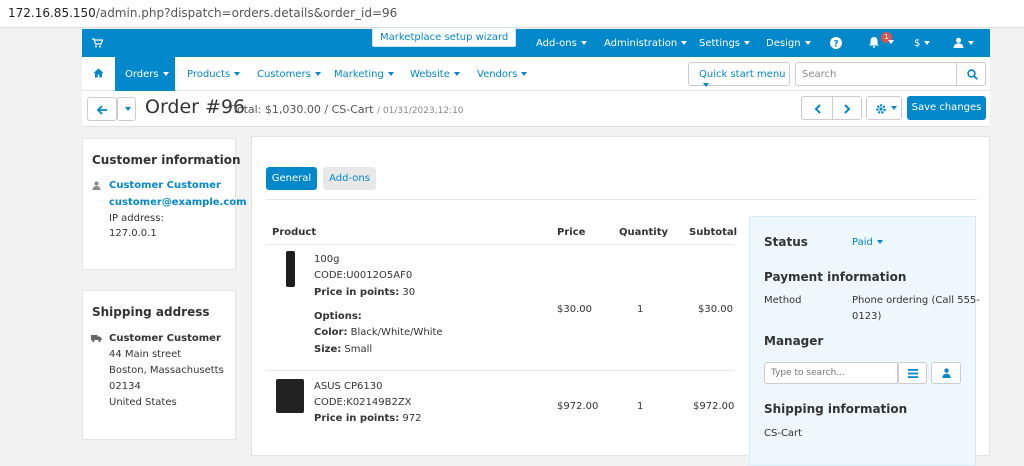  What do you see at coordinates (166, 160) in the screenshot?
I see `customer-information-heading: Customer information` at bounding box center [166, 160].